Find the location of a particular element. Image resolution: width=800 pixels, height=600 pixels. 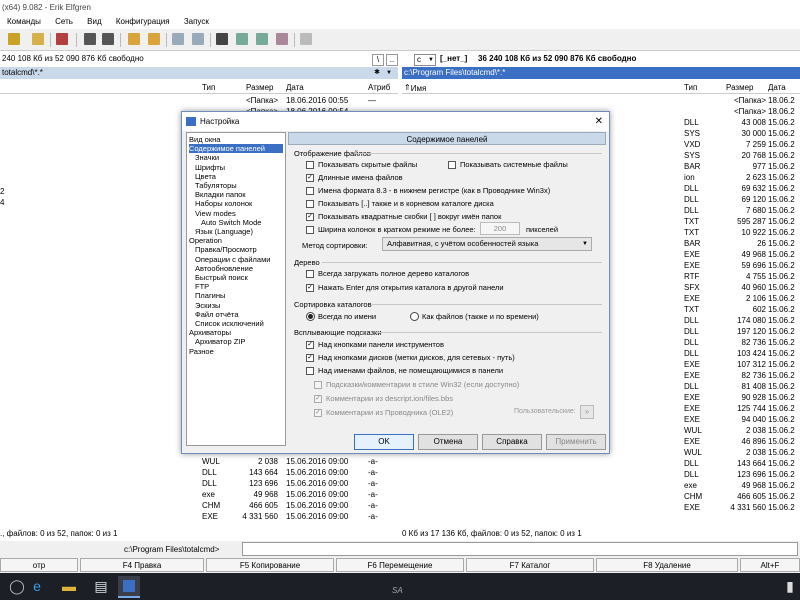

left-col-type: Тип is located at coordinates (208, 87).